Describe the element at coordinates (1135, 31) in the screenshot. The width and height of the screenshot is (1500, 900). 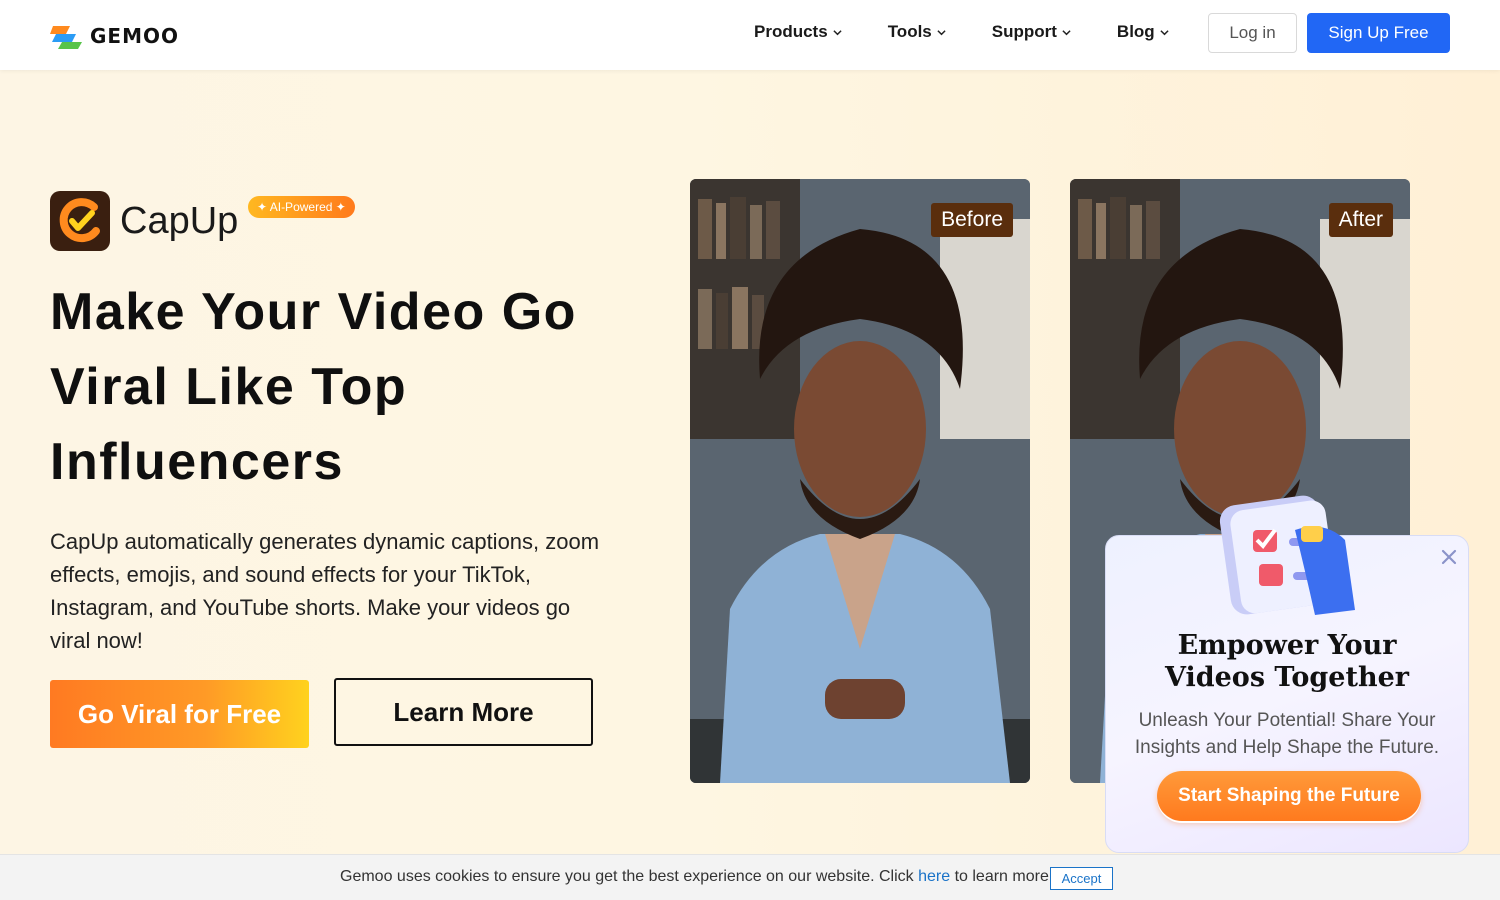
I see `nav-blog-label: Blog` at that location.